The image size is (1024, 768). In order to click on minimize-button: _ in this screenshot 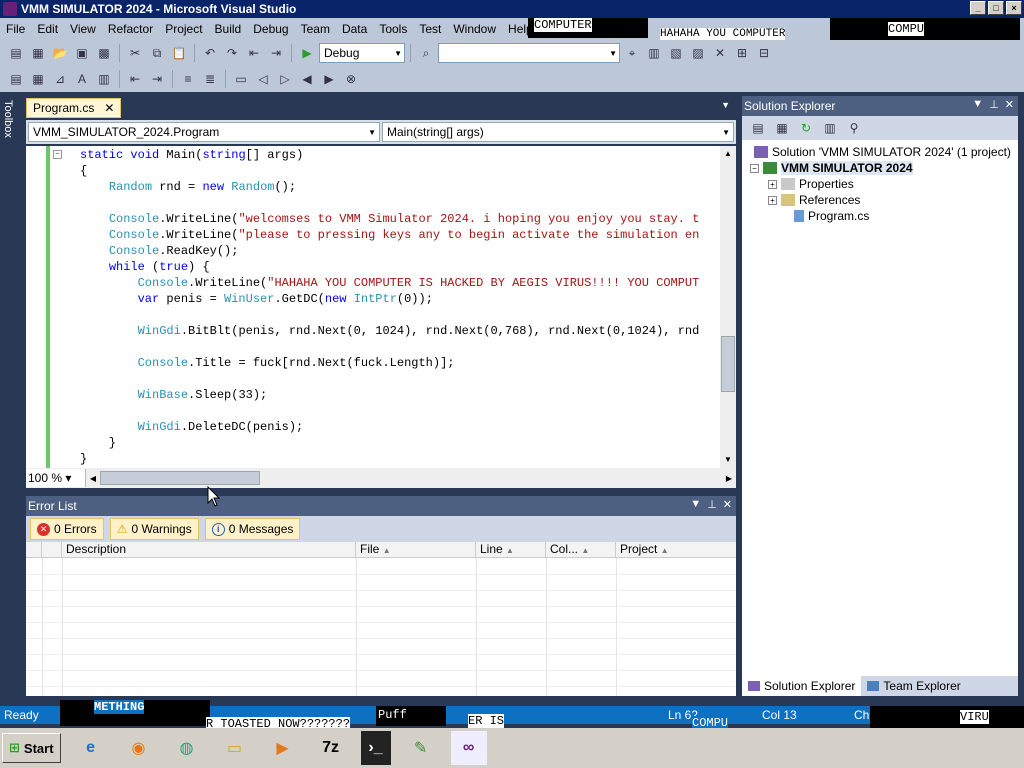, I will do `click(978, 8)`.